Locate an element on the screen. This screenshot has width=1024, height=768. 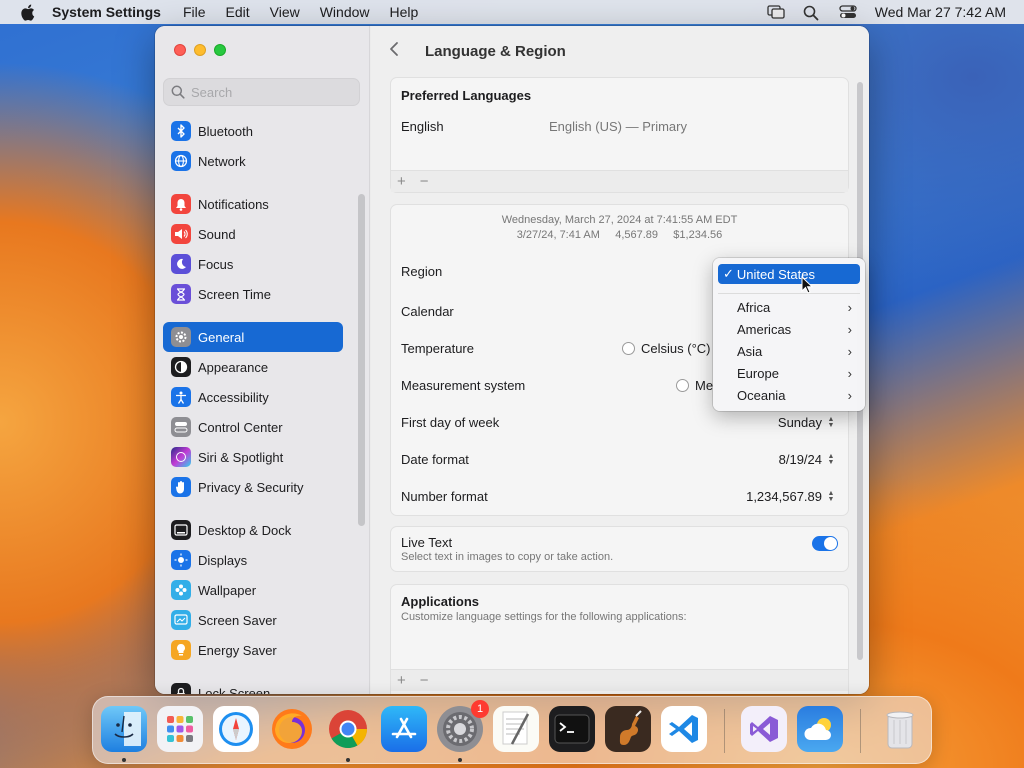
remove-application-button: − is located at coordinates (424, 680).